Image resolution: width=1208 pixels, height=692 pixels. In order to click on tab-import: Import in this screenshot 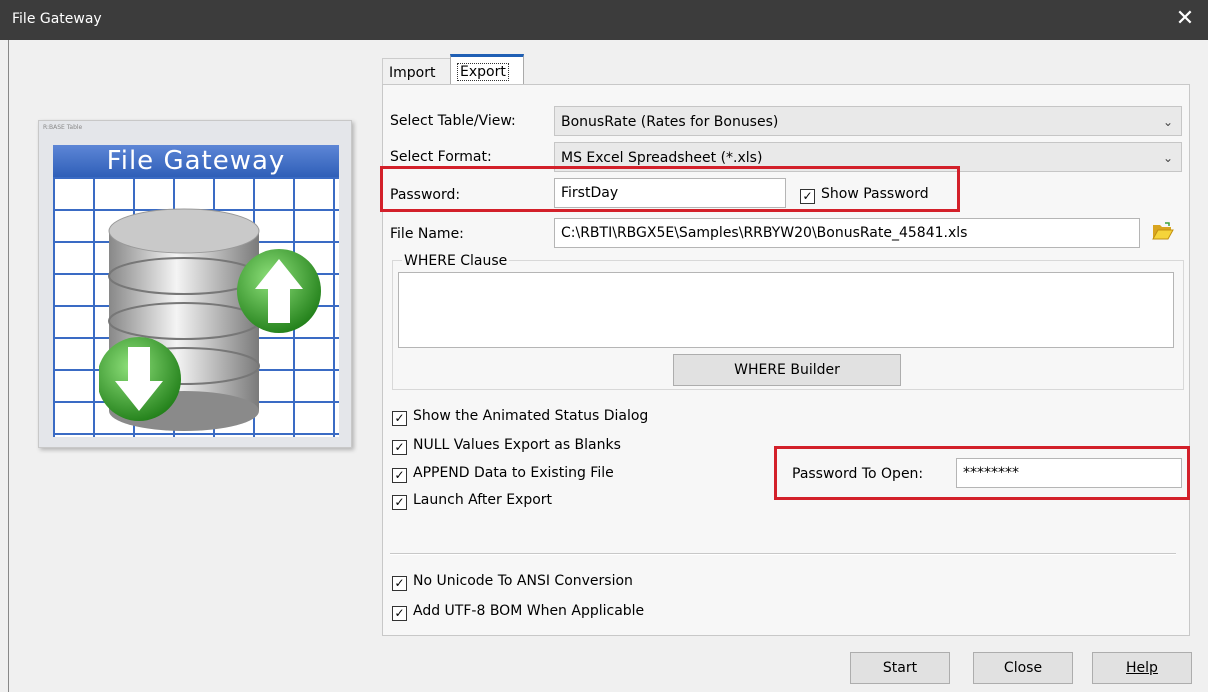, I will do `click(418, 72)`.